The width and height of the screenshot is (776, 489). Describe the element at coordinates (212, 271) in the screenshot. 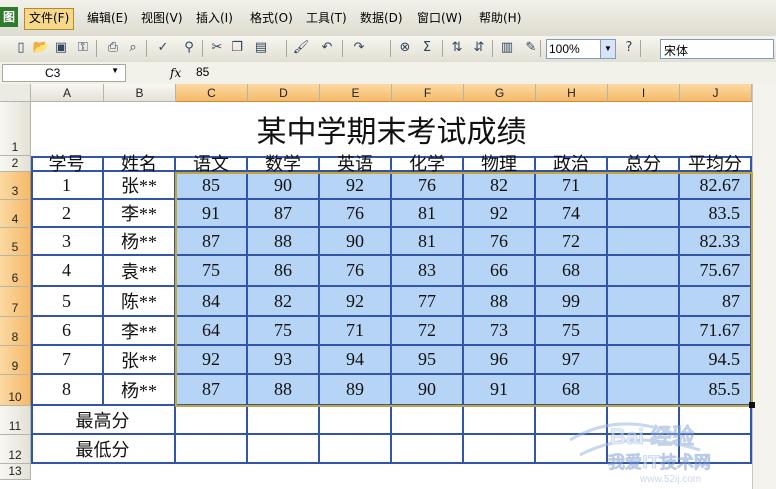

I see `data-cell: 75` at that location.